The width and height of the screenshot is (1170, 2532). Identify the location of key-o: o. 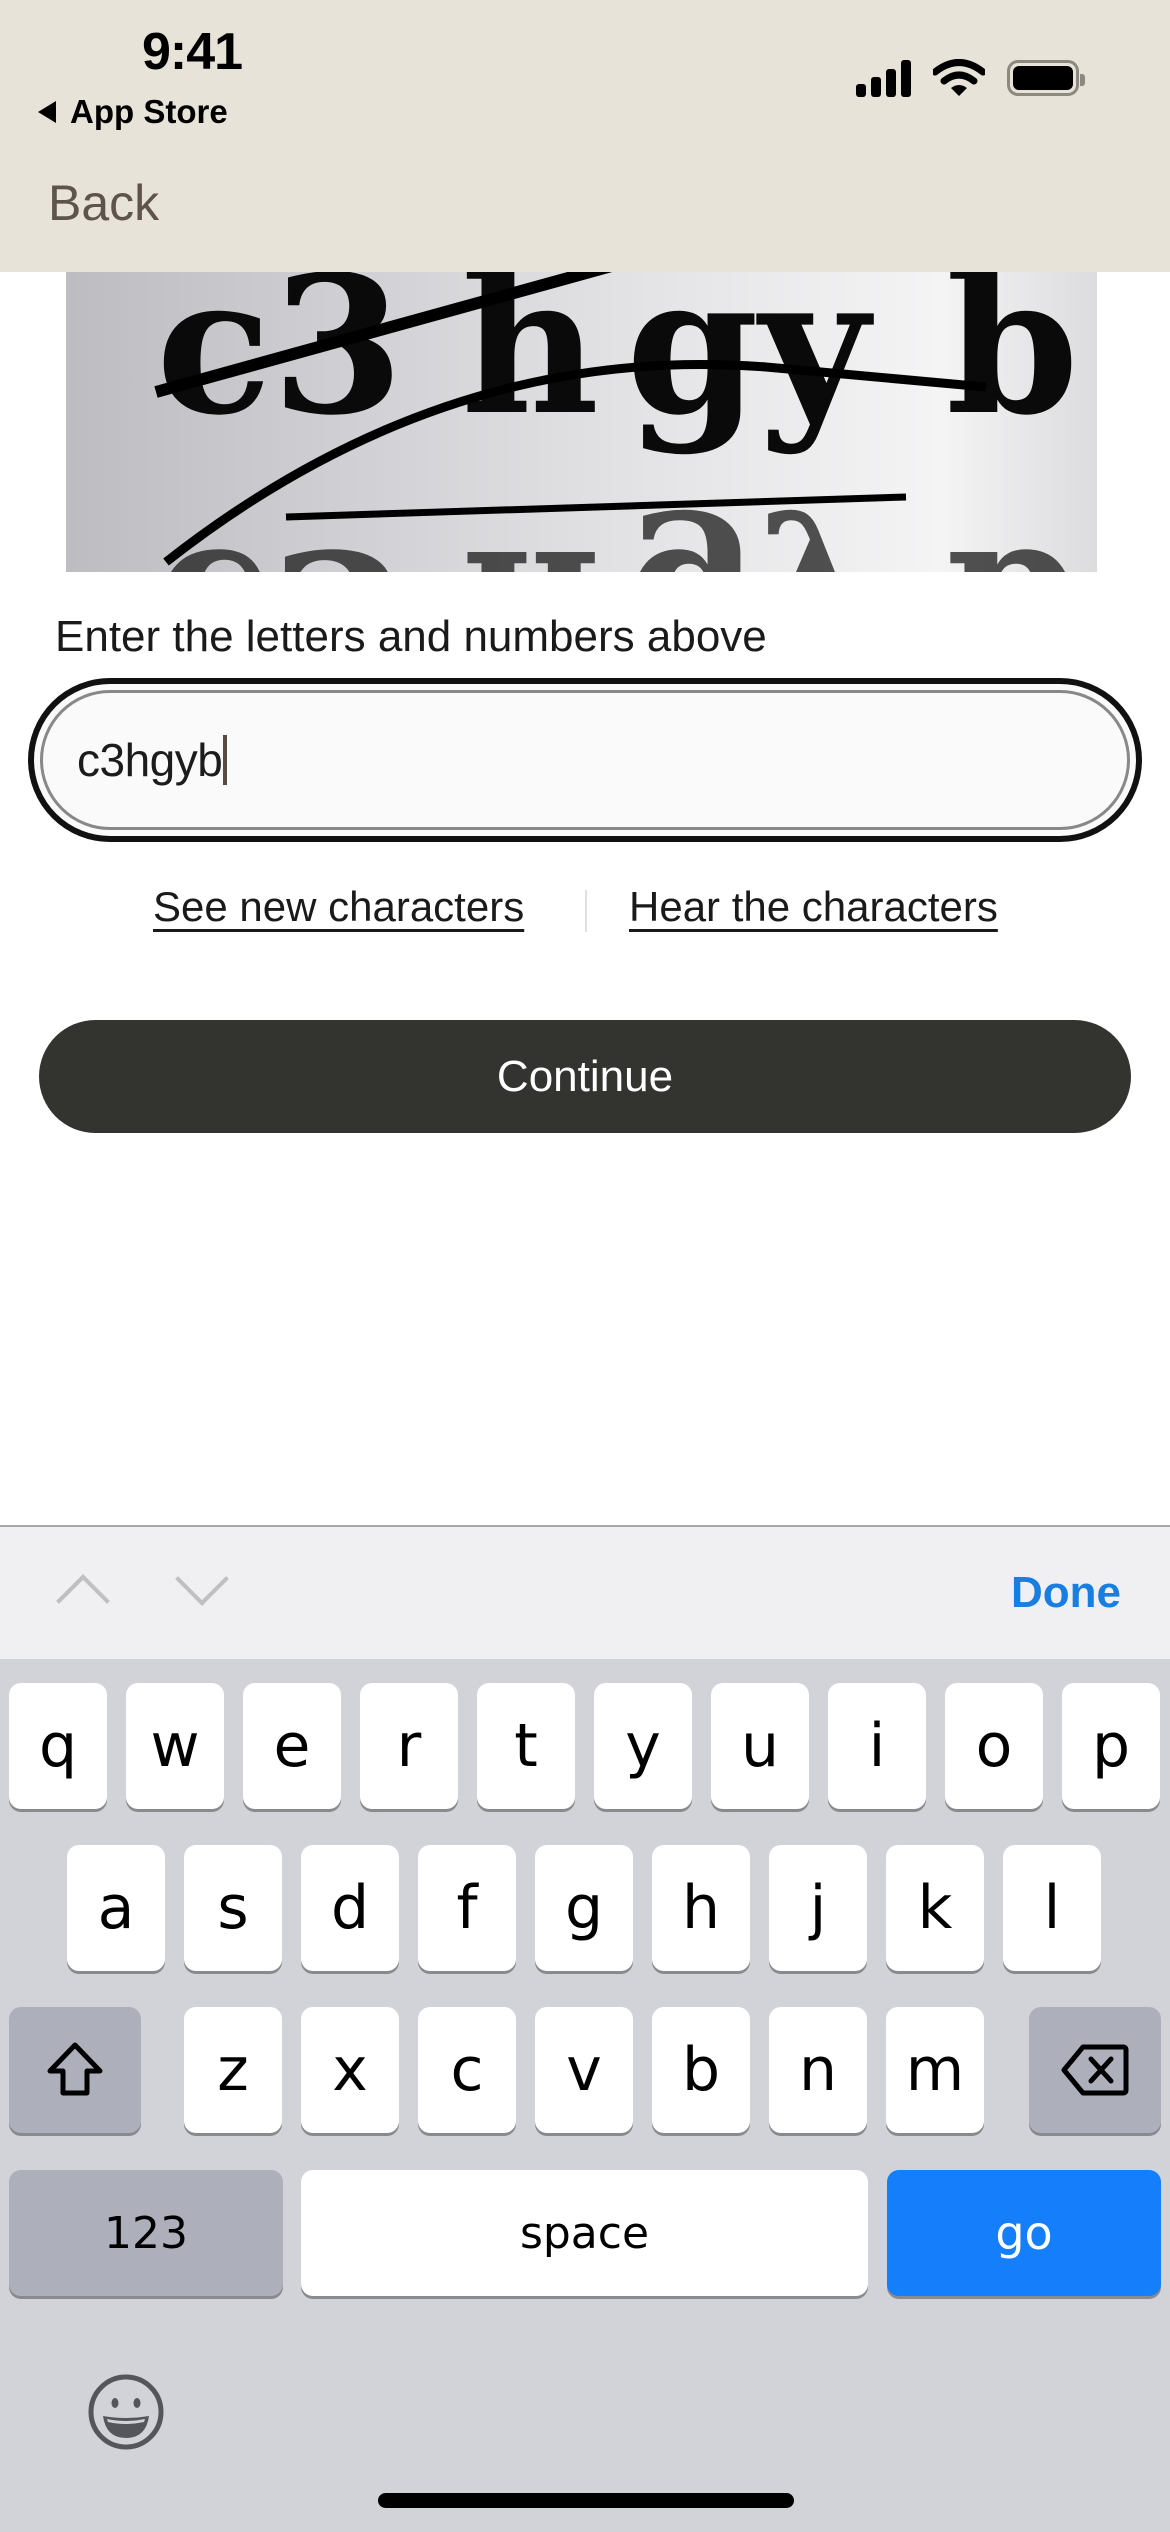
(994, 1746).